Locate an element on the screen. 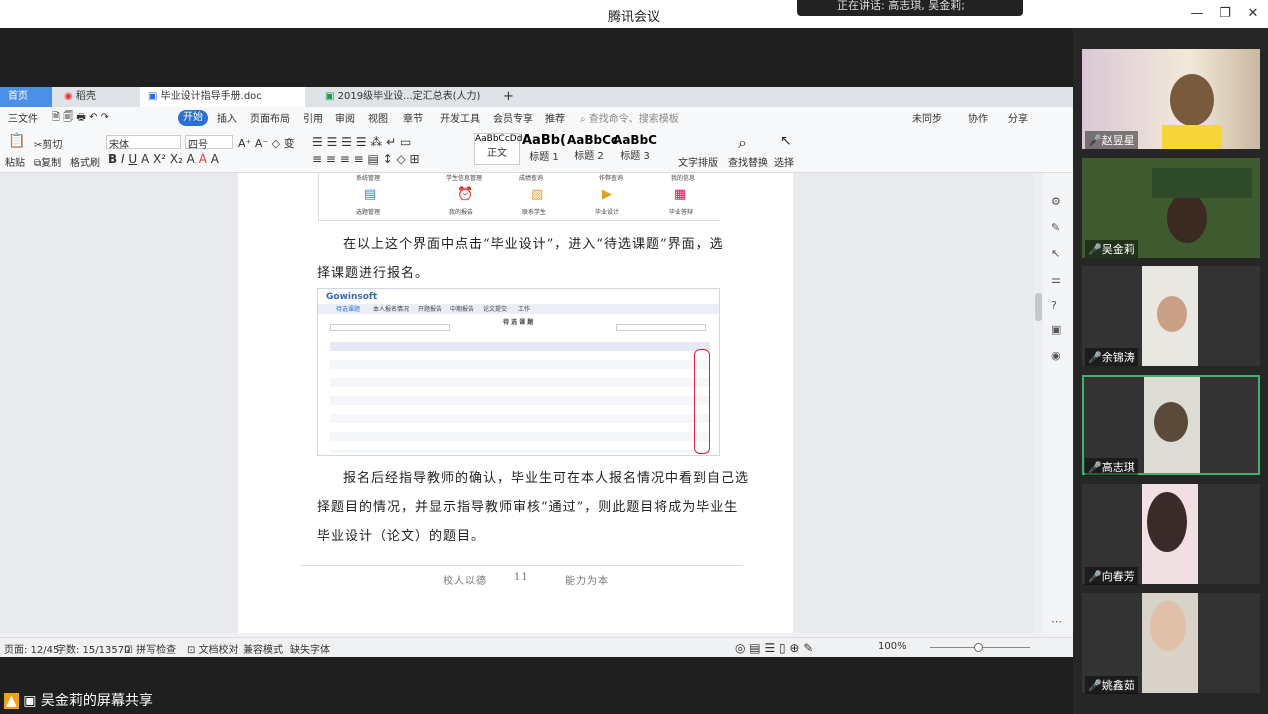 The width and height of the screenshot is (1268, 714). footer-divider is located at coordinates (521, 565).